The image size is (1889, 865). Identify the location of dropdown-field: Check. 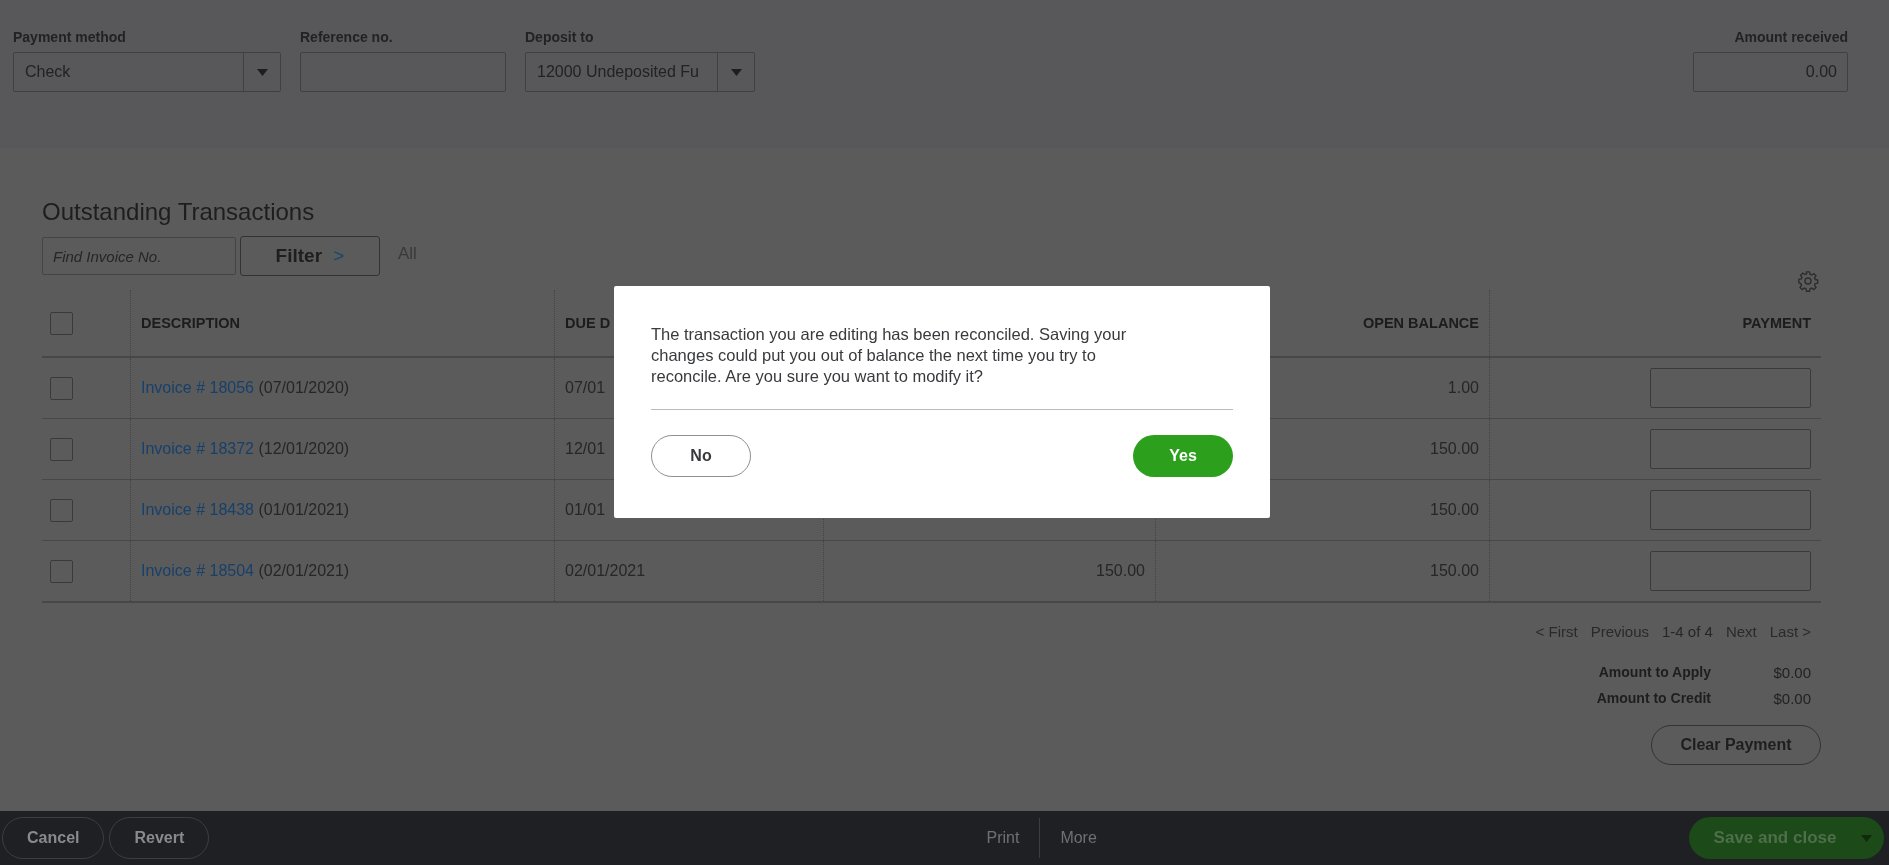
(147, 72).